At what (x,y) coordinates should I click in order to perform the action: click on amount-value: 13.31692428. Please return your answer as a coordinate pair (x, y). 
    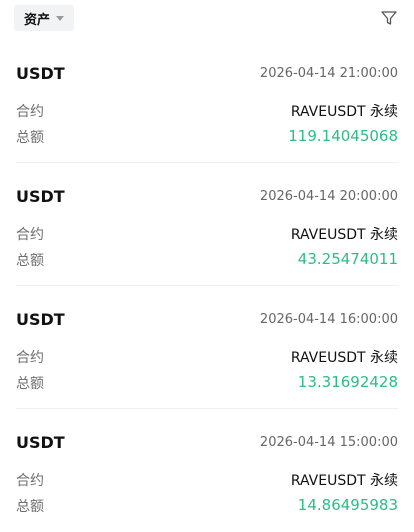
    Looking at the image, I should click on (347, 382).